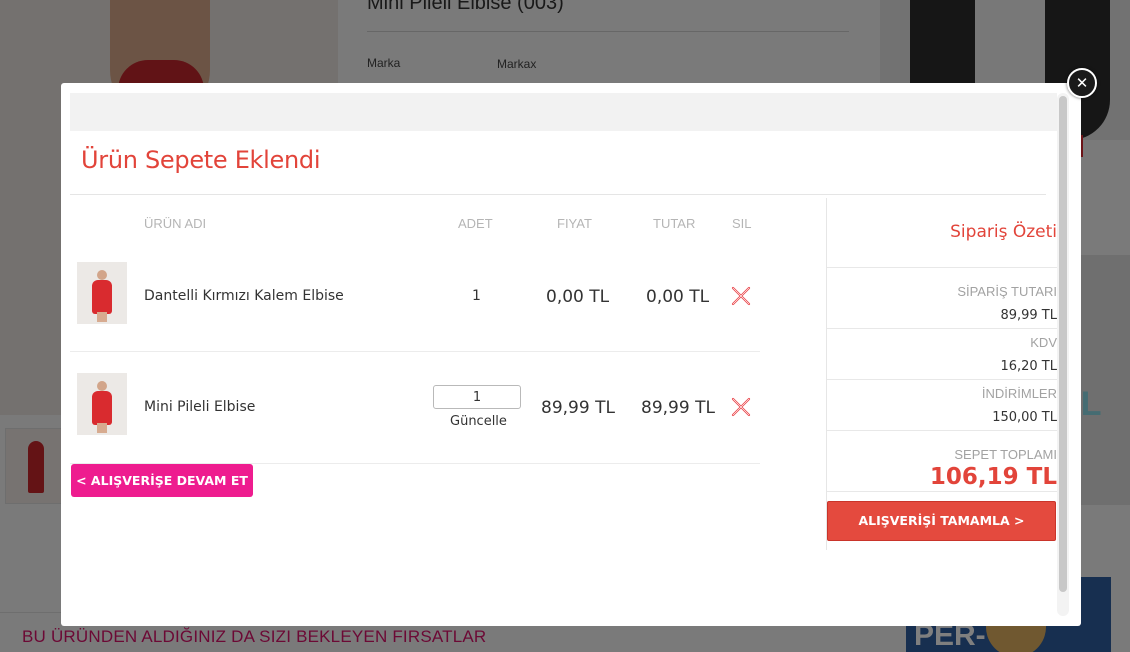 Image resolution: width=1130 pixels, height=652 pixels. Describe the element at coordinates (678, 297) in the screenshot. I see `cart-item-total: 0,00 TL` at that location.